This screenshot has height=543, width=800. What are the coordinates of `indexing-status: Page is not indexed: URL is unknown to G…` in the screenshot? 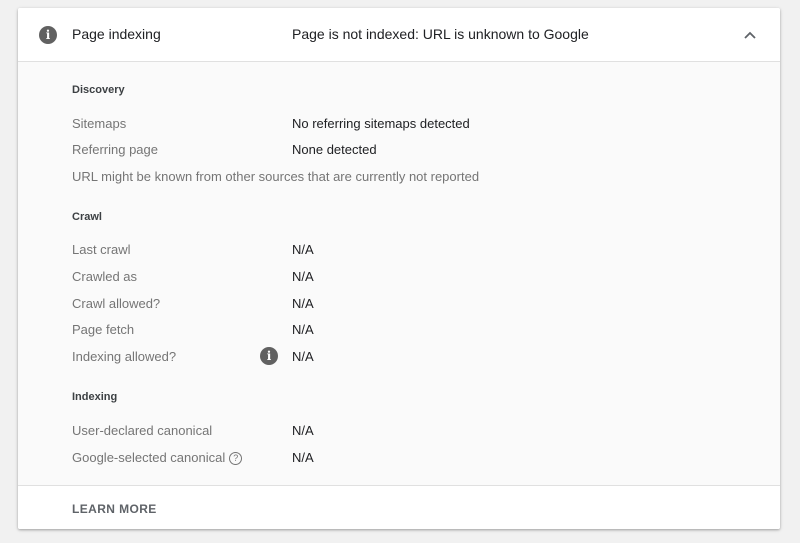 It's located at (440, 34).